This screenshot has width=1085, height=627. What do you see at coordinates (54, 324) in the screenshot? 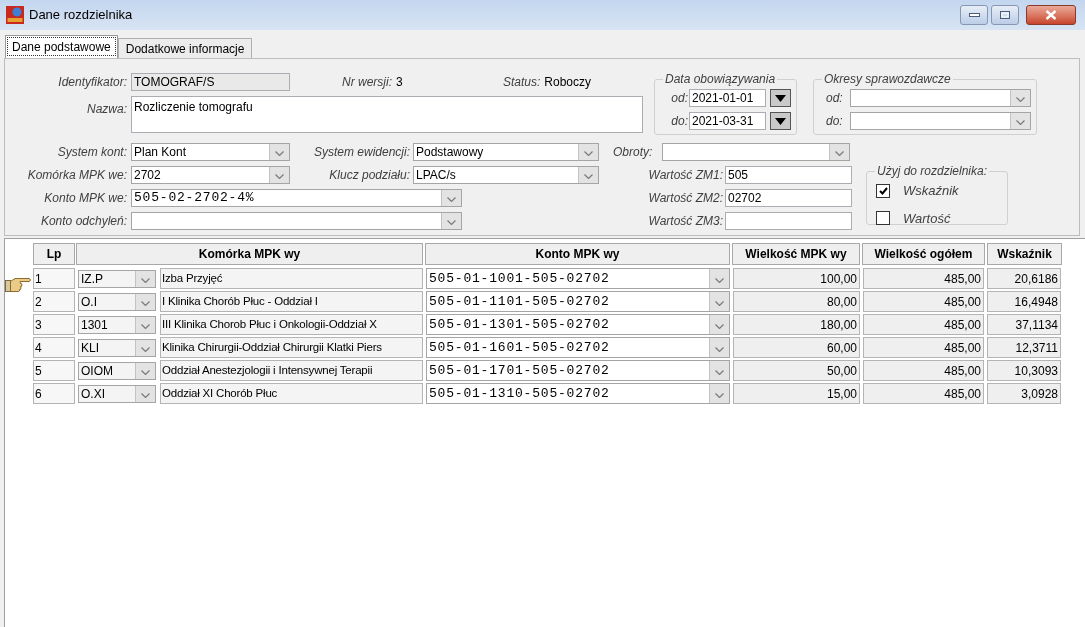
I see `table-cell: 3` at bounding box center [54, 324].